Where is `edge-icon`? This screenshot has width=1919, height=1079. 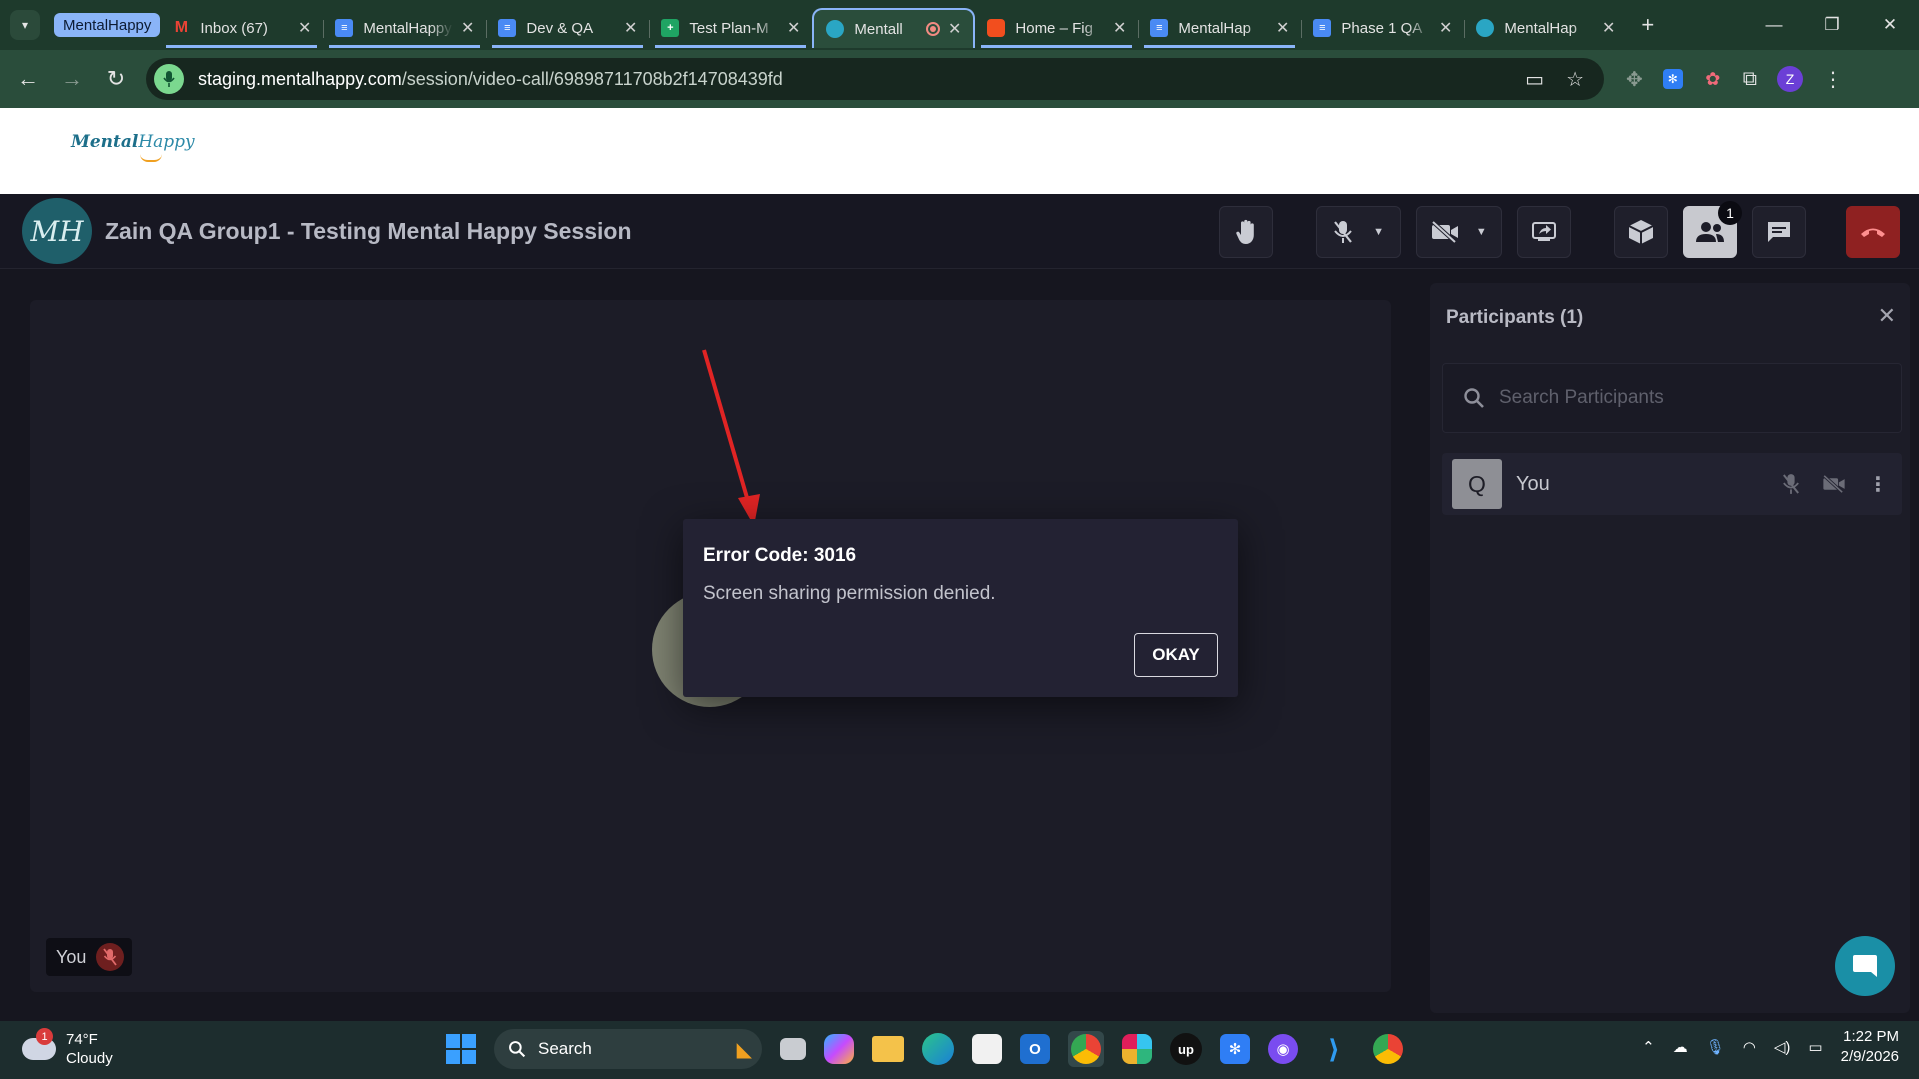
edge-icon is located at coordinates (938, 1049).